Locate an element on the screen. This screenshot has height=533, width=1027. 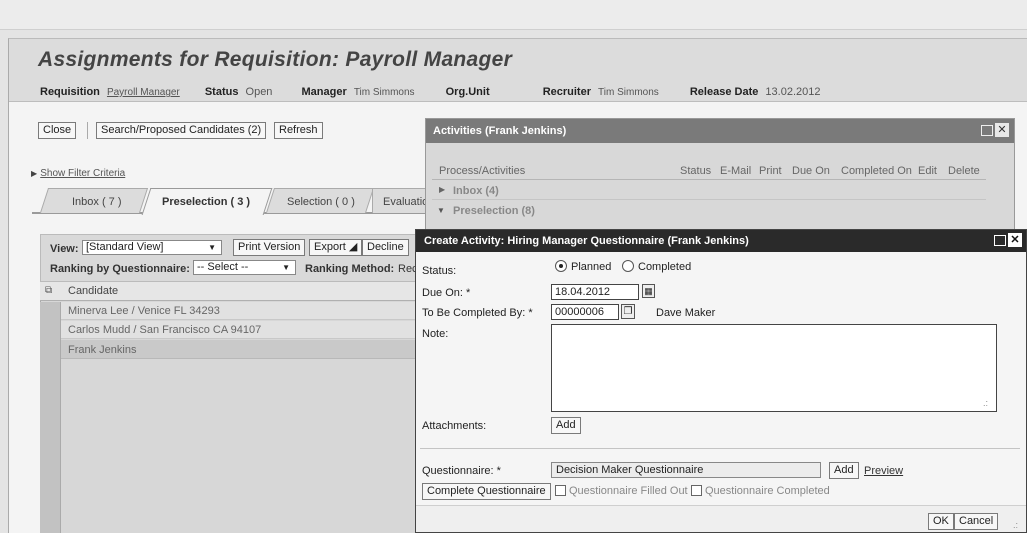
status-field-label: Status: is located at coordinates (439, 271).